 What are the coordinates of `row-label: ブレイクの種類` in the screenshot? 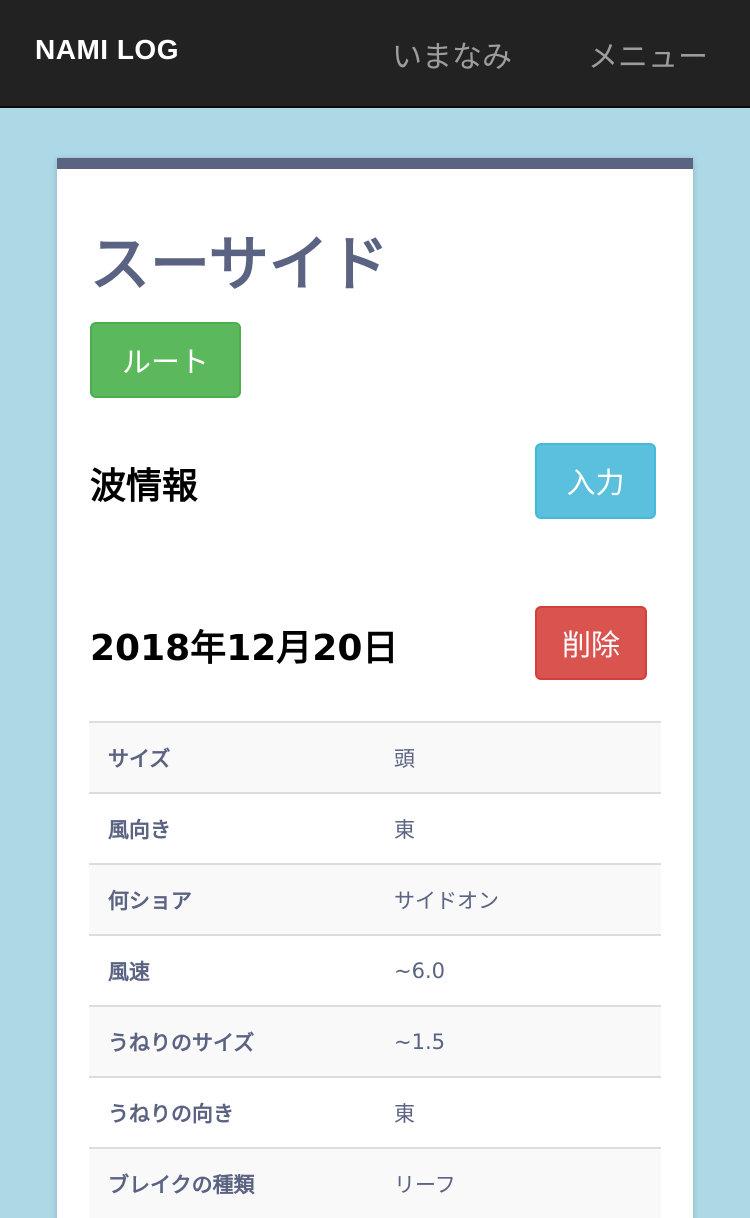 It's located at (181, 1184).